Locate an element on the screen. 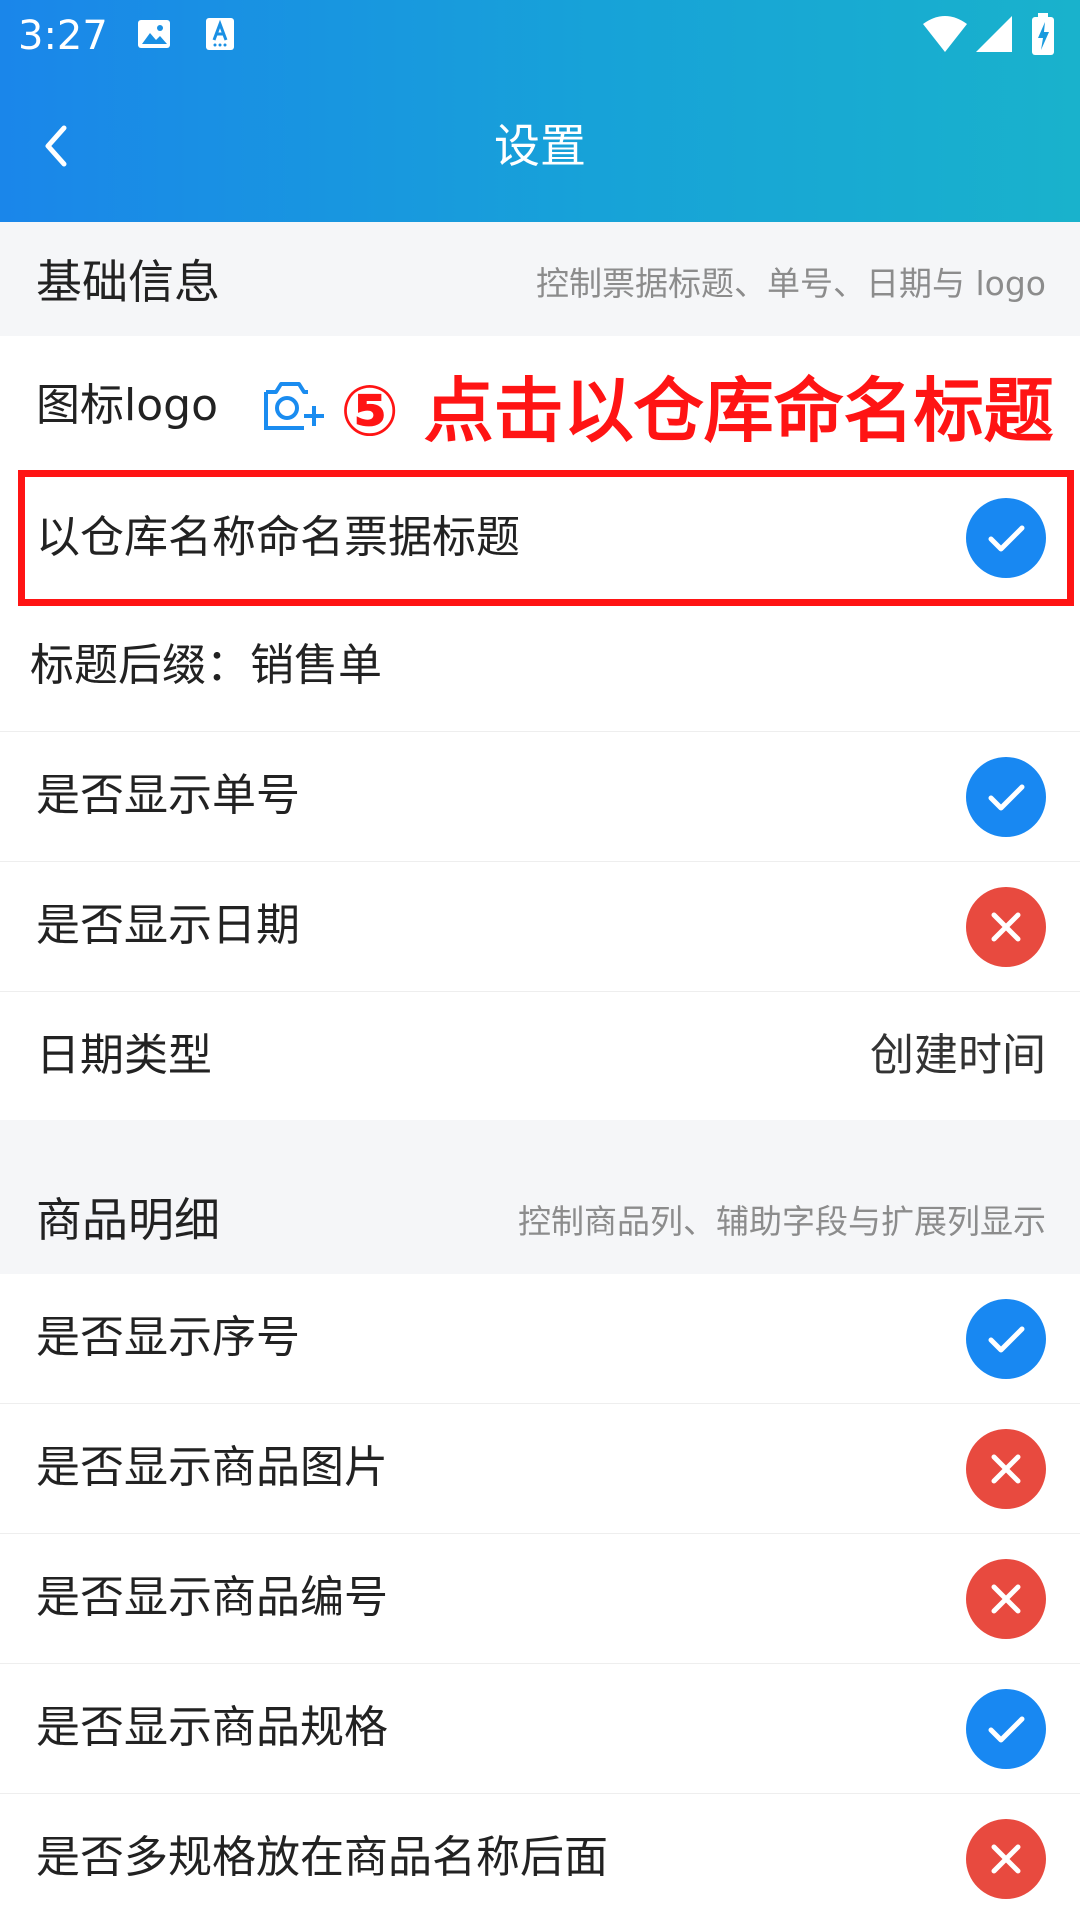 This screenshot has width=1080, height=1924. show-spec-row: 是否显示商品规格 is located at coordinates (540, 1729).